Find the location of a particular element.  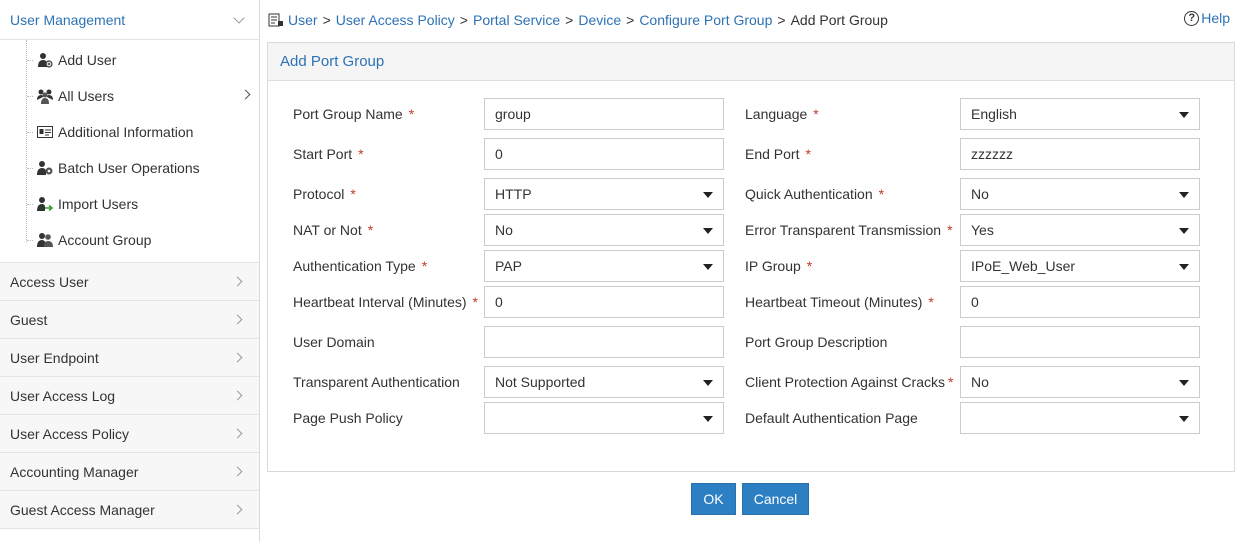

port-group-name-input: group is located at coordinates (604, 114).